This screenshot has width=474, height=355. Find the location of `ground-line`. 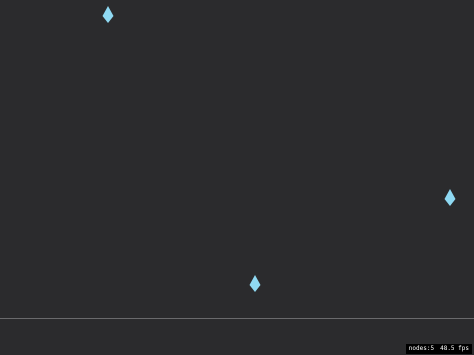

ground-line is located at coordinates (237, 318).